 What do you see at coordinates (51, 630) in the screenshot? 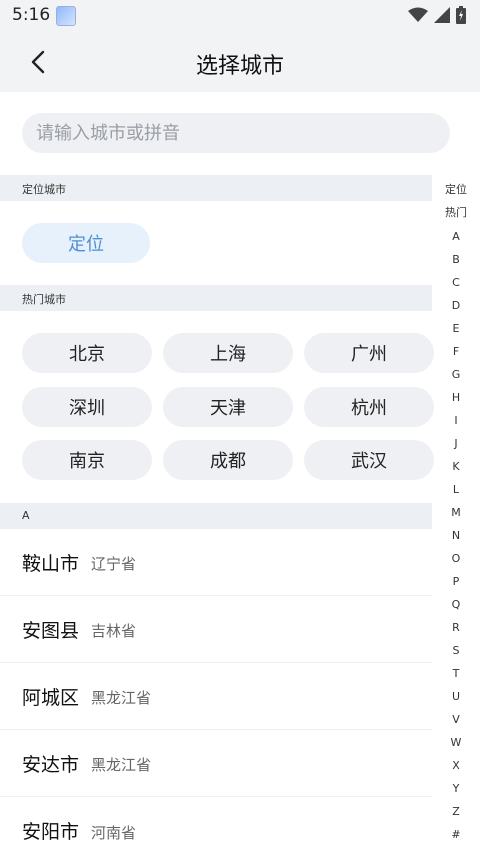
I see `city-name: 安图县` at bounding box center [51, 630].